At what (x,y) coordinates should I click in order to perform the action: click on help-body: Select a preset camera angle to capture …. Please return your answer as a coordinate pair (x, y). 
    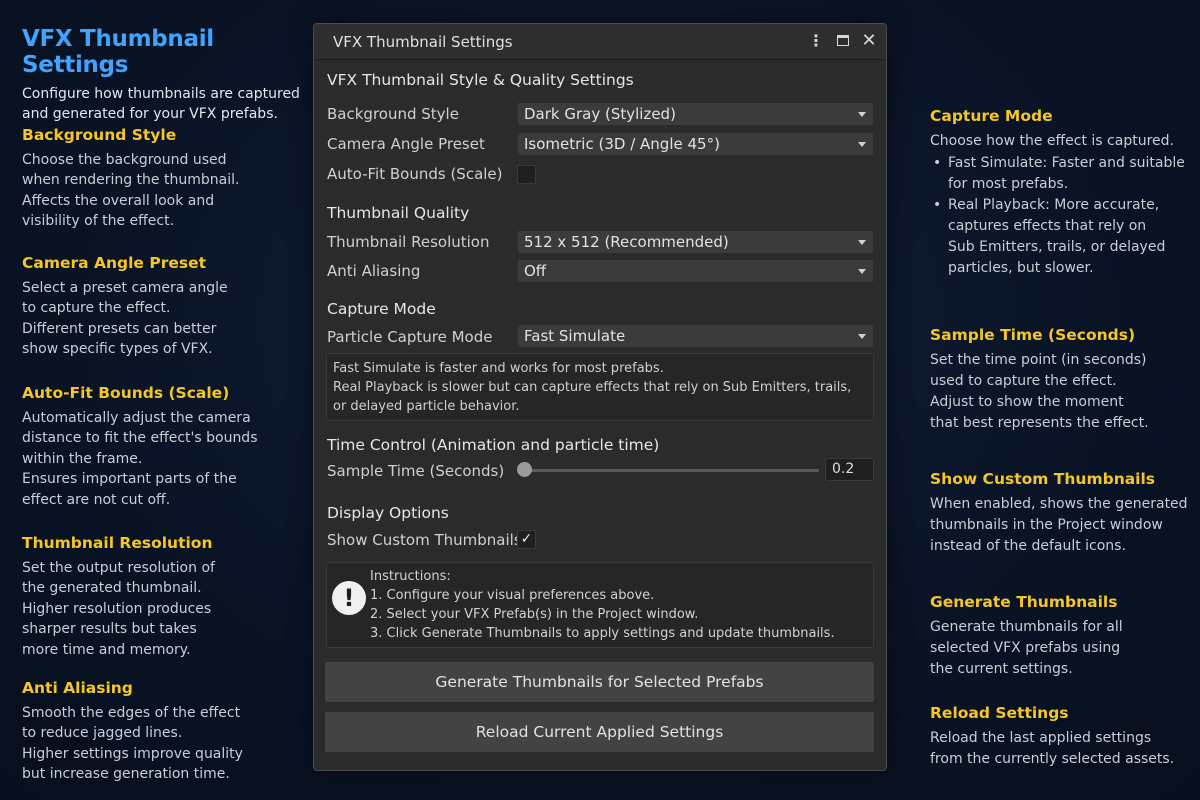
    Looking at the image, I should click on (163, 319).